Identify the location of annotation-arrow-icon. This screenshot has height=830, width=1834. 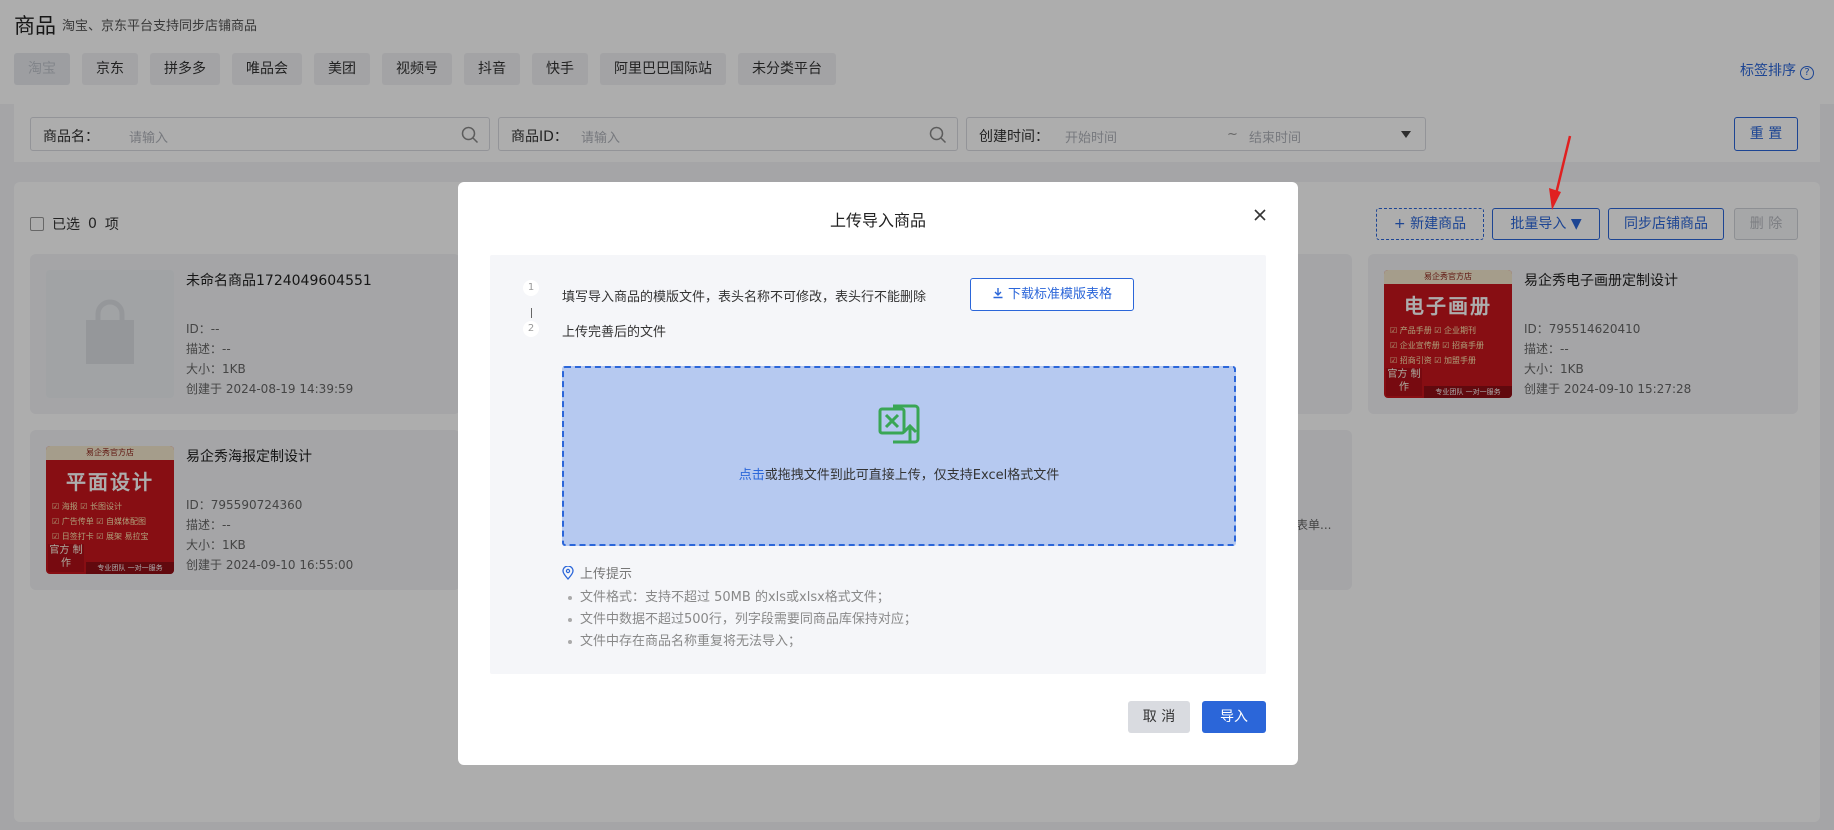
(1560, 172).